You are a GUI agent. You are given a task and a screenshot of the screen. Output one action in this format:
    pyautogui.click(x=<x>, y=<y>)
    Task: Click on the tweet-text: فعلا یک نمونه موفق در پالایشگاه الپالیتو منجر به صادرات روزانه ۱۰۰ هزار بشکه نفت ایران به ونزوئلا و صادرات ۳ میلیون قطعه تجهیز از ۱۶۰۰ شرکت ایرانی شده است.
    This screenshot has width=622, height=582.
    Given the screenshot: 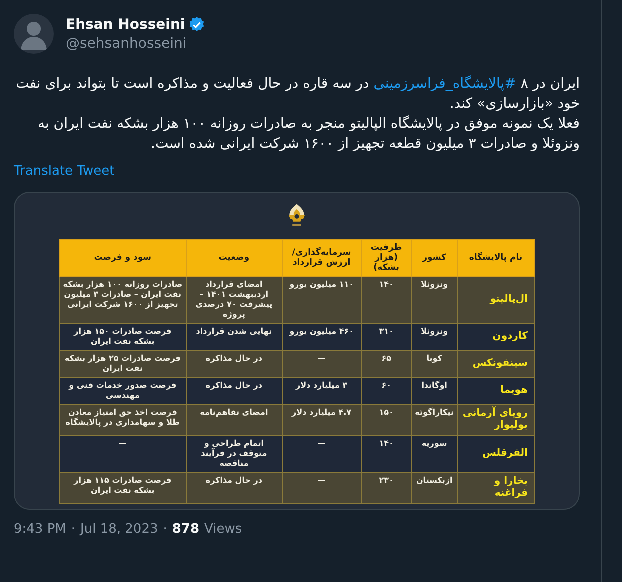 What is the action you would take?
    pyautogui.click(x=308, y=134)
    